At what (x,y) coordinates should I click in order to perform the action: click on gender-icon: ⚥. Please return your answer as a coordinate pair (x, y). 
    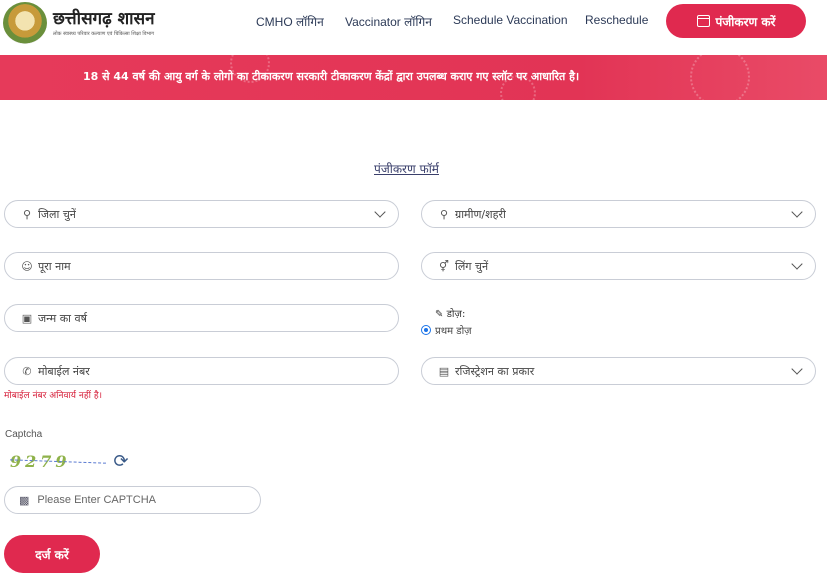
    Looking at the image, I should click on (444, 266).